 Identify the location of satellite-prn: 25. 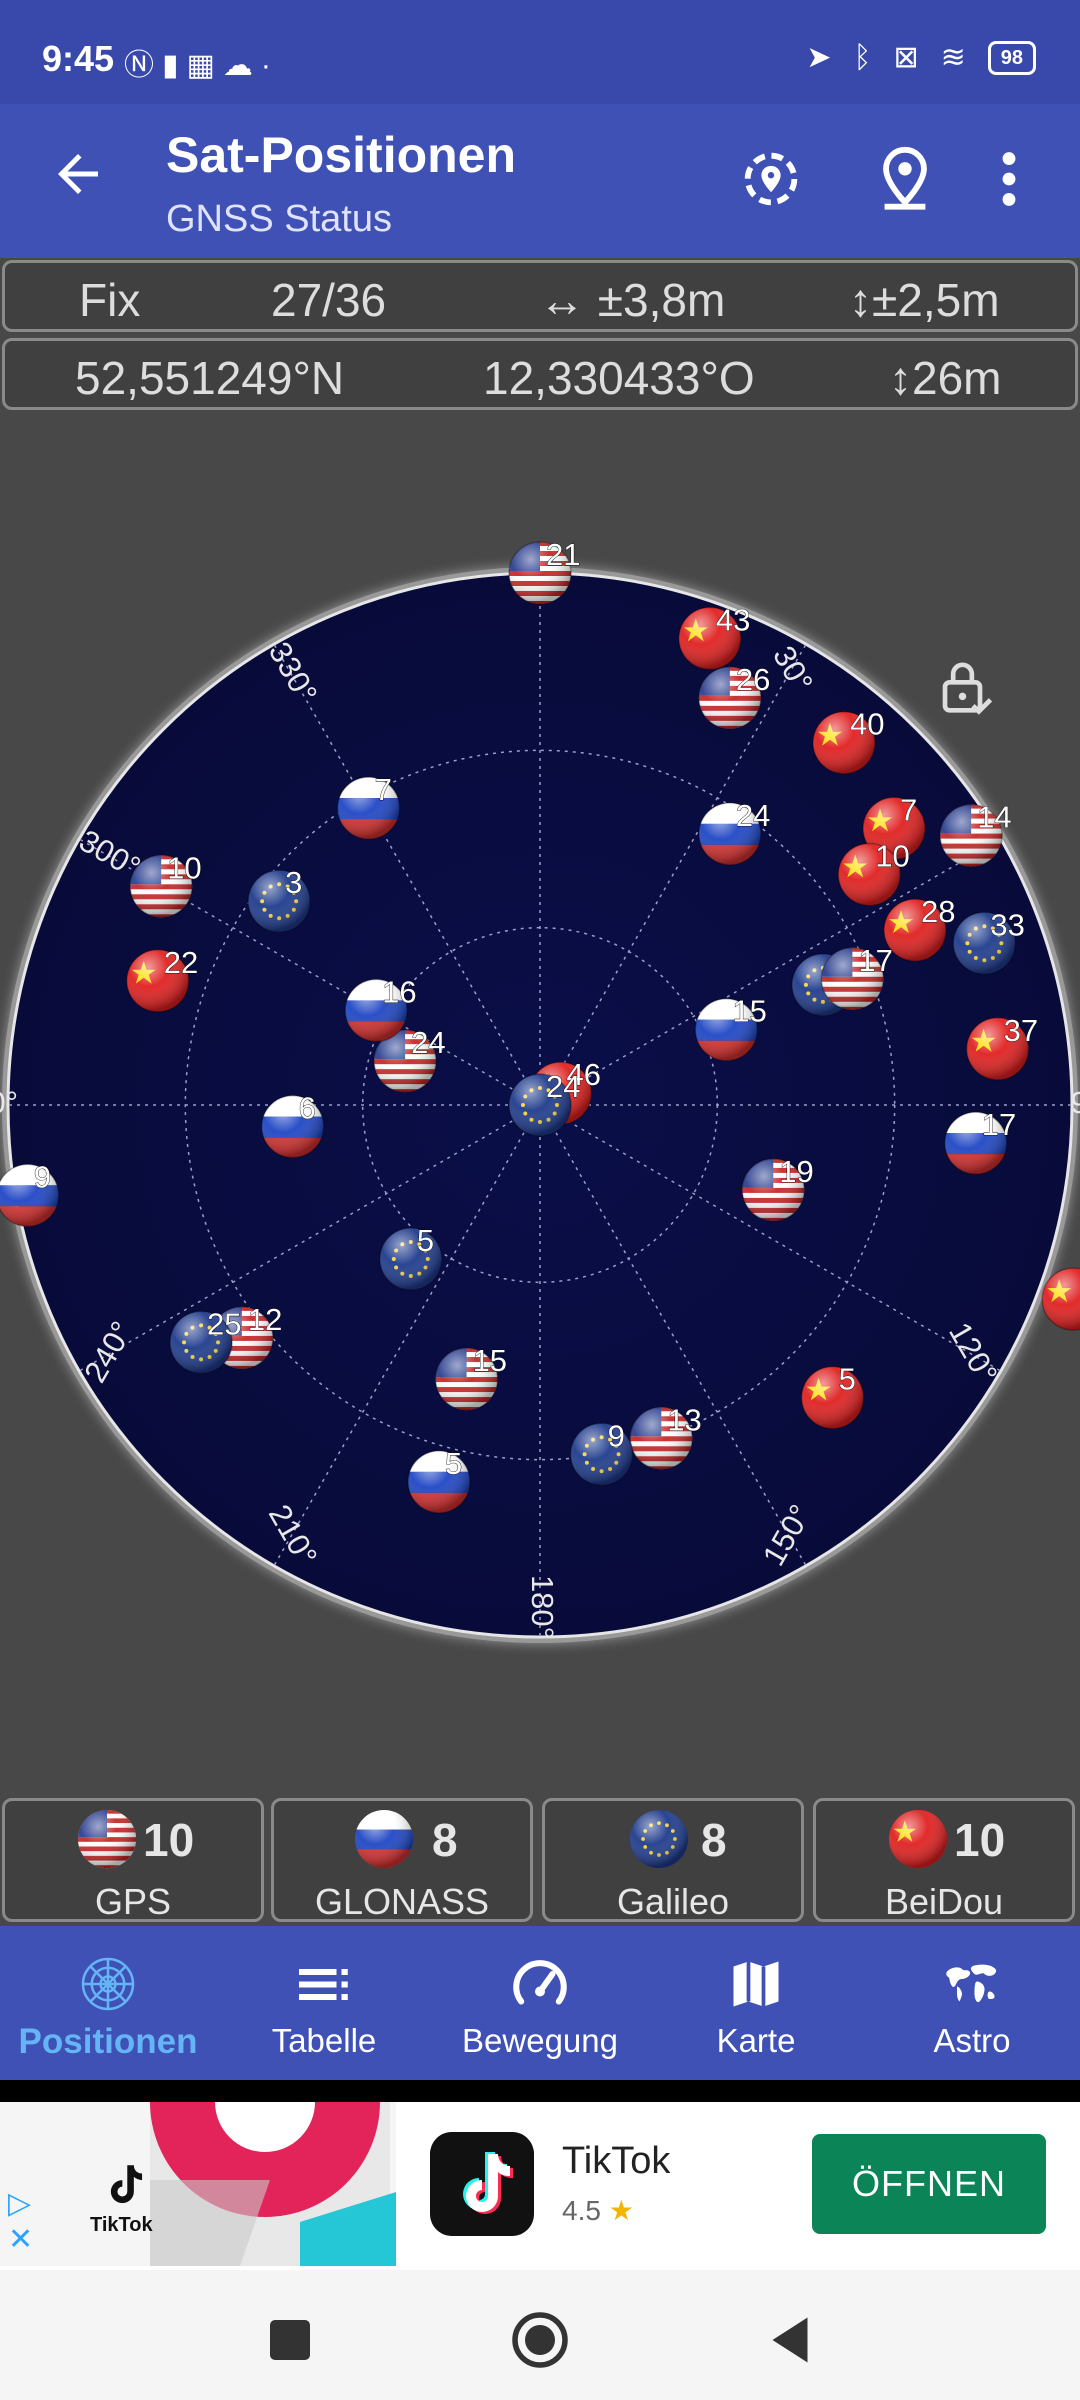
(224, 1323).